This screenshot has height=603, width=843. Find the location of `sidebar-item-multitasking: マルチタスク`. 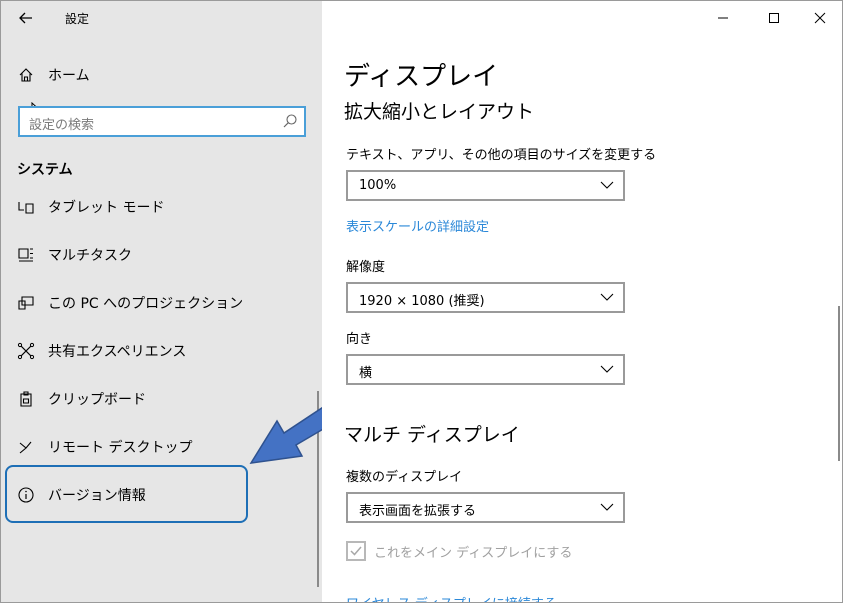

sidebar-item-multitasking: マルチタスク is located at coordinates (161, 255).